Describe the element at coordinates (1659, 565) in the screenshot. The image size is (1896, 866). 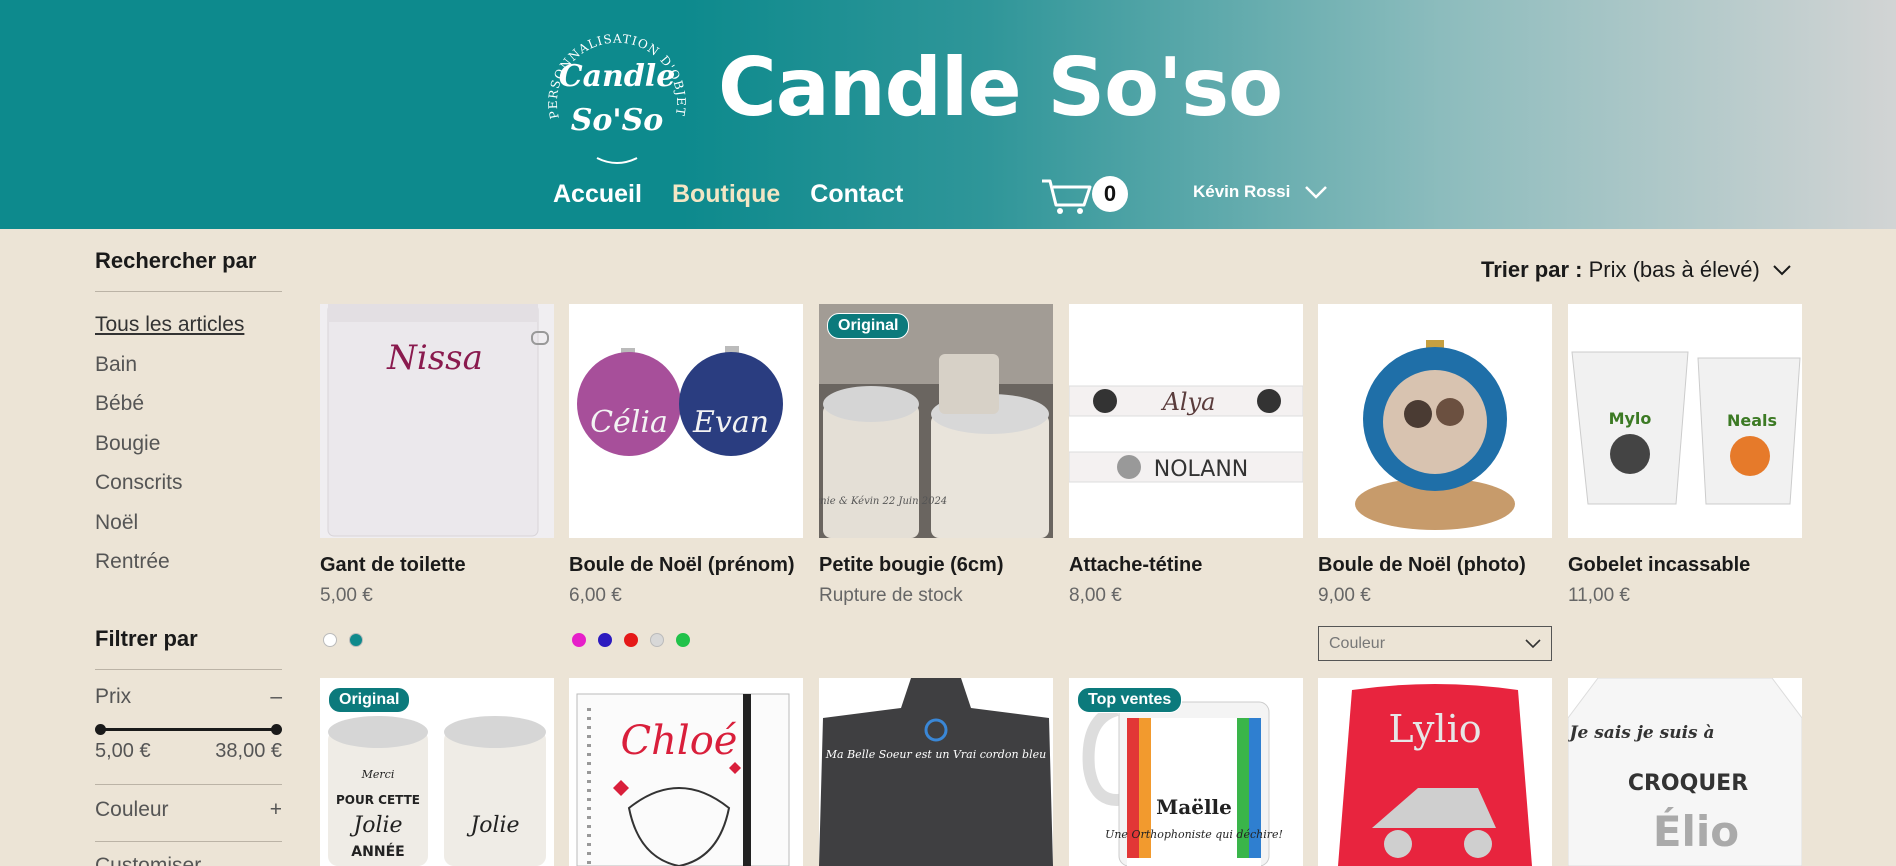
I see `product-name: Gobelet incassable` at that location.